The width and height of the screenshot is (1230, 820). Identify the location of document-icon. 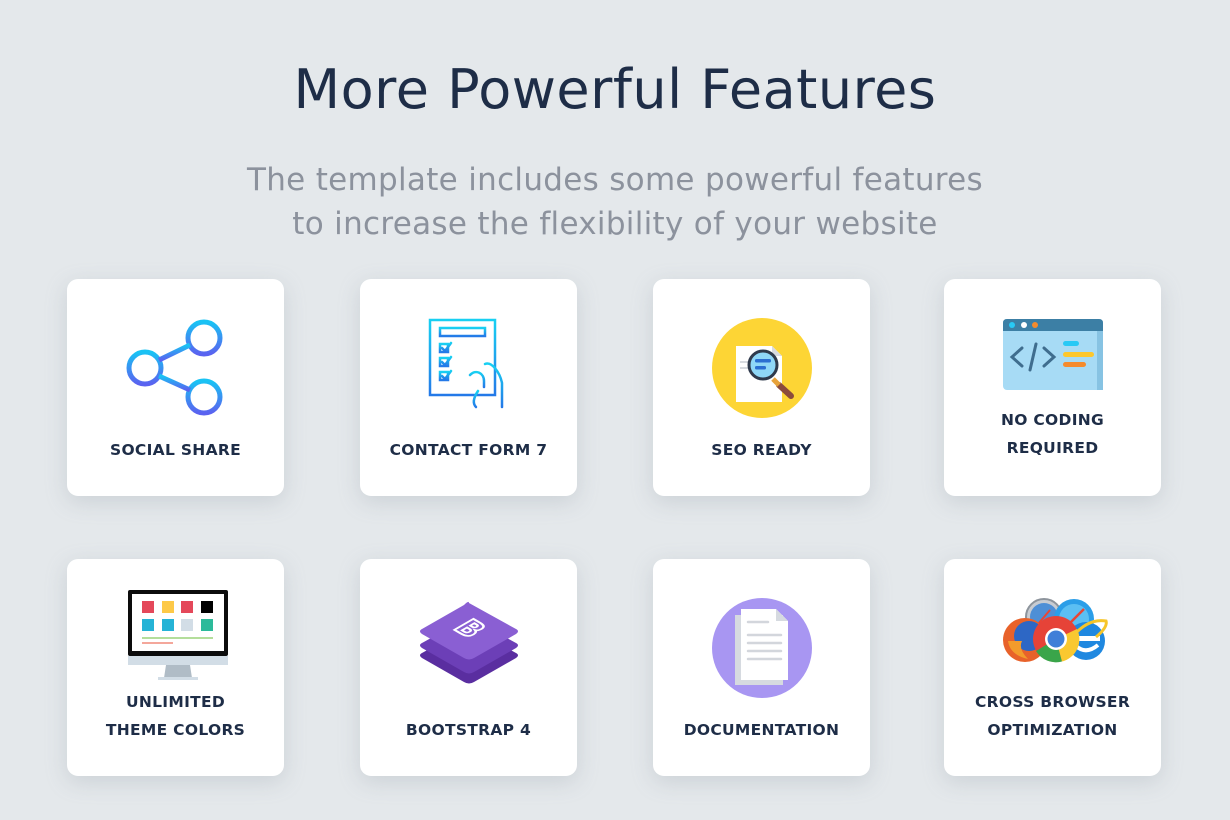
(762, 647).